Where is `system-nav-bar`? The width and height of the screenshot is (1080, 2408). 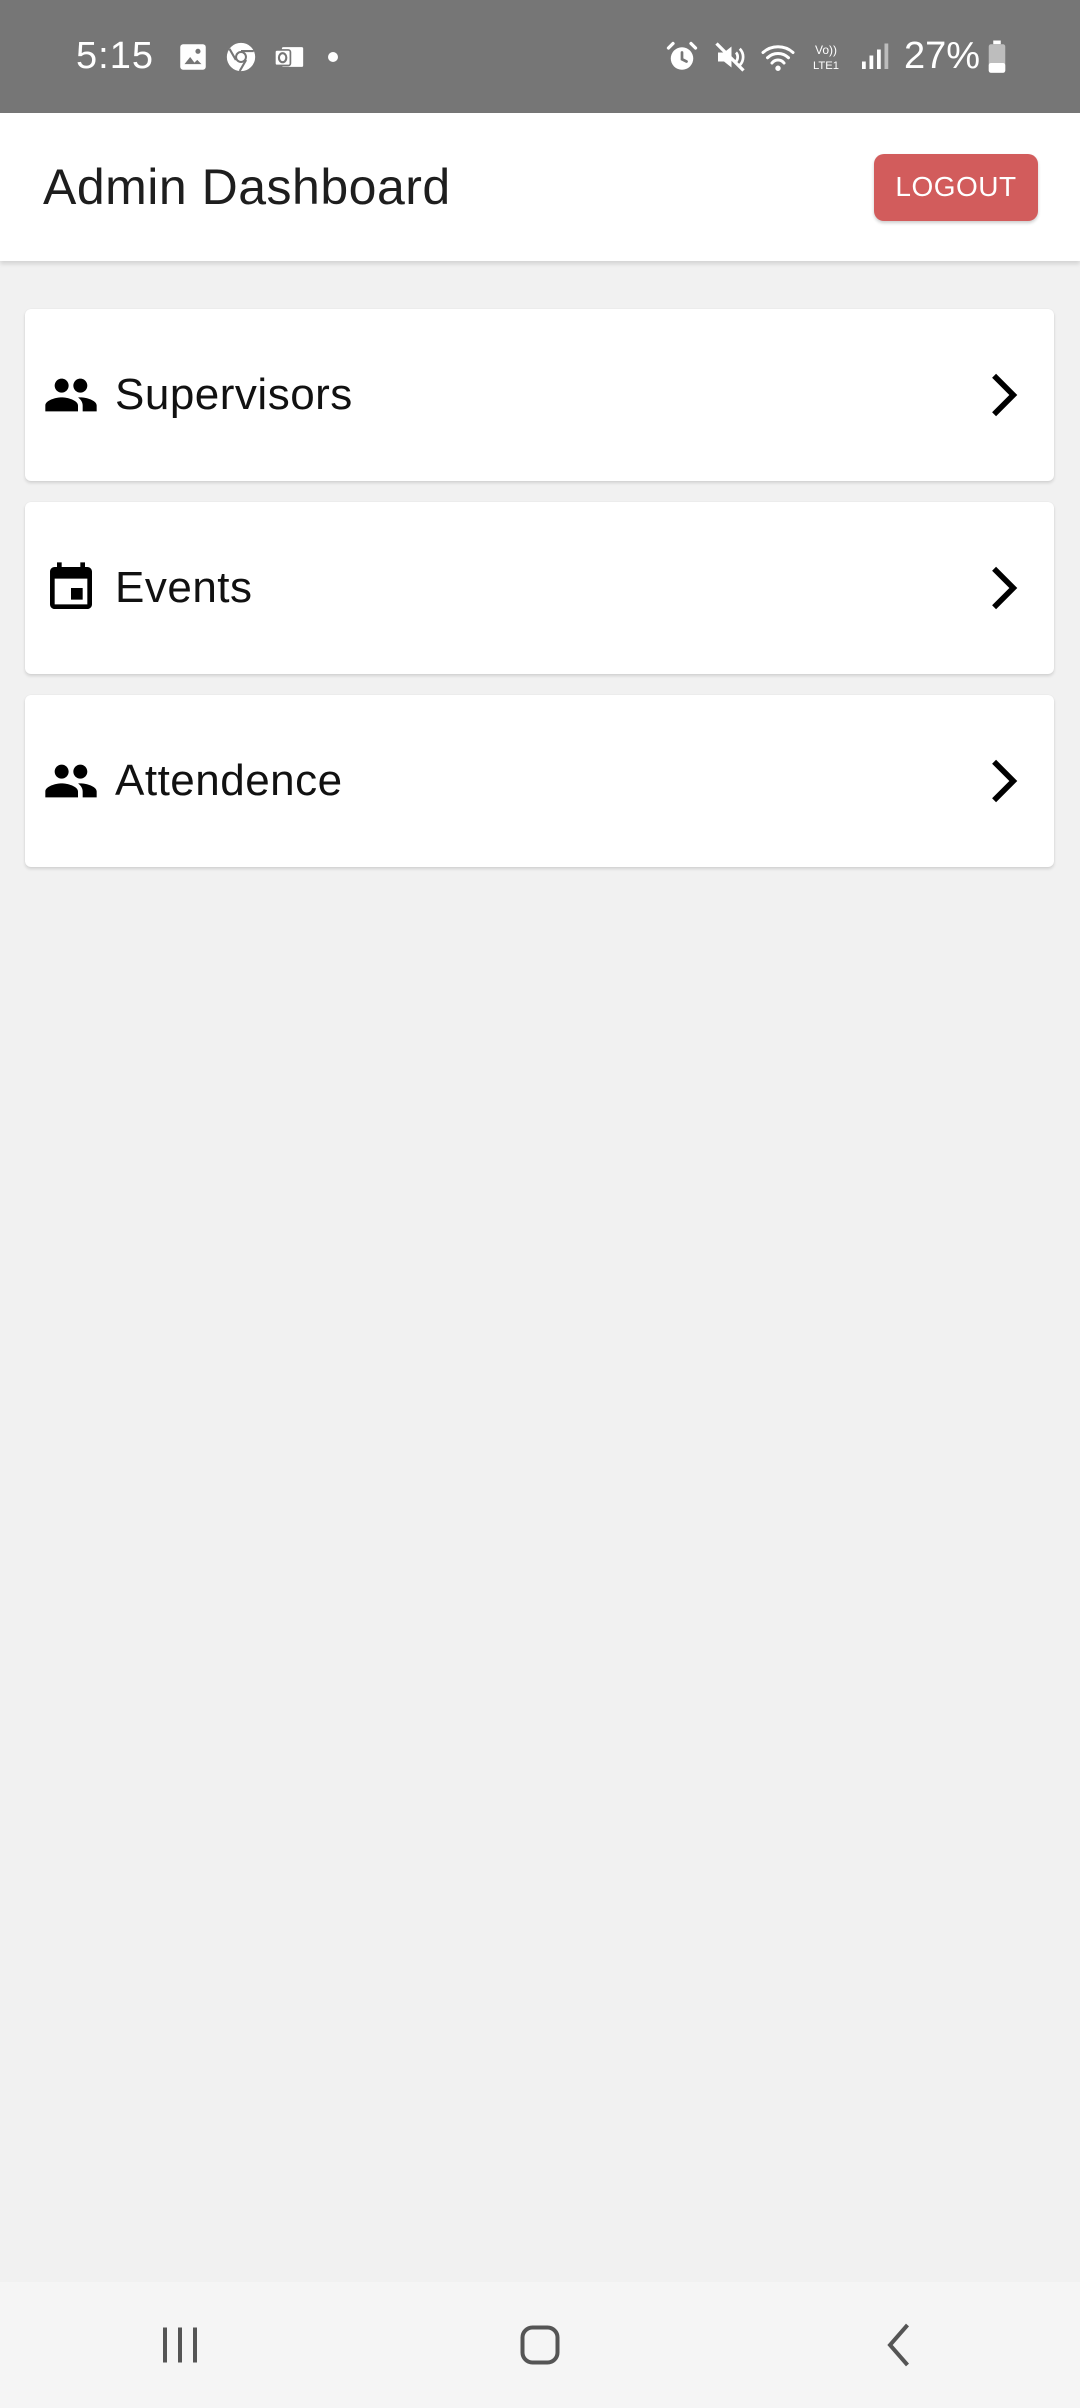 system-nav-bar is located at coordinates (540, 2345).